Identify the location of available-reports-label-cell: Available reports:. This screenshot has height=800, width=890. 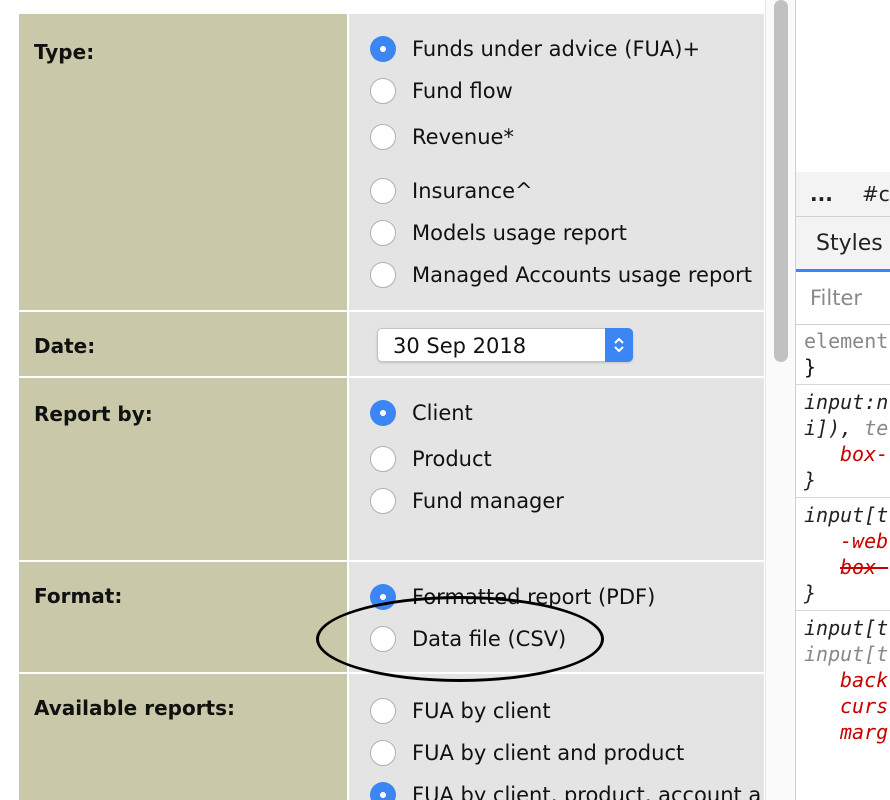
(184, 737).